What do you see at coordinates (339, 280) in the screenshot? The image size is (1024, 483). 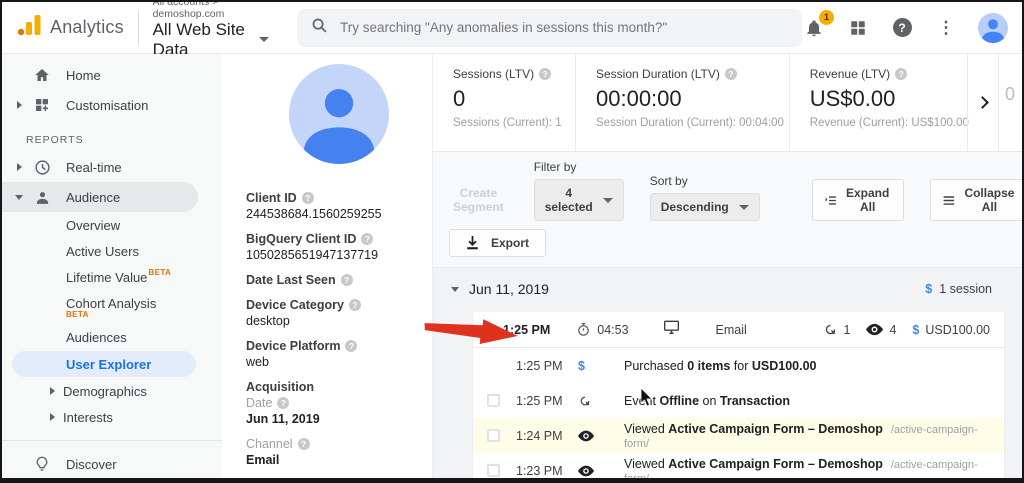 I see `field-date-last-seen: Date Last Seen?` at bounding box center [339, 280].